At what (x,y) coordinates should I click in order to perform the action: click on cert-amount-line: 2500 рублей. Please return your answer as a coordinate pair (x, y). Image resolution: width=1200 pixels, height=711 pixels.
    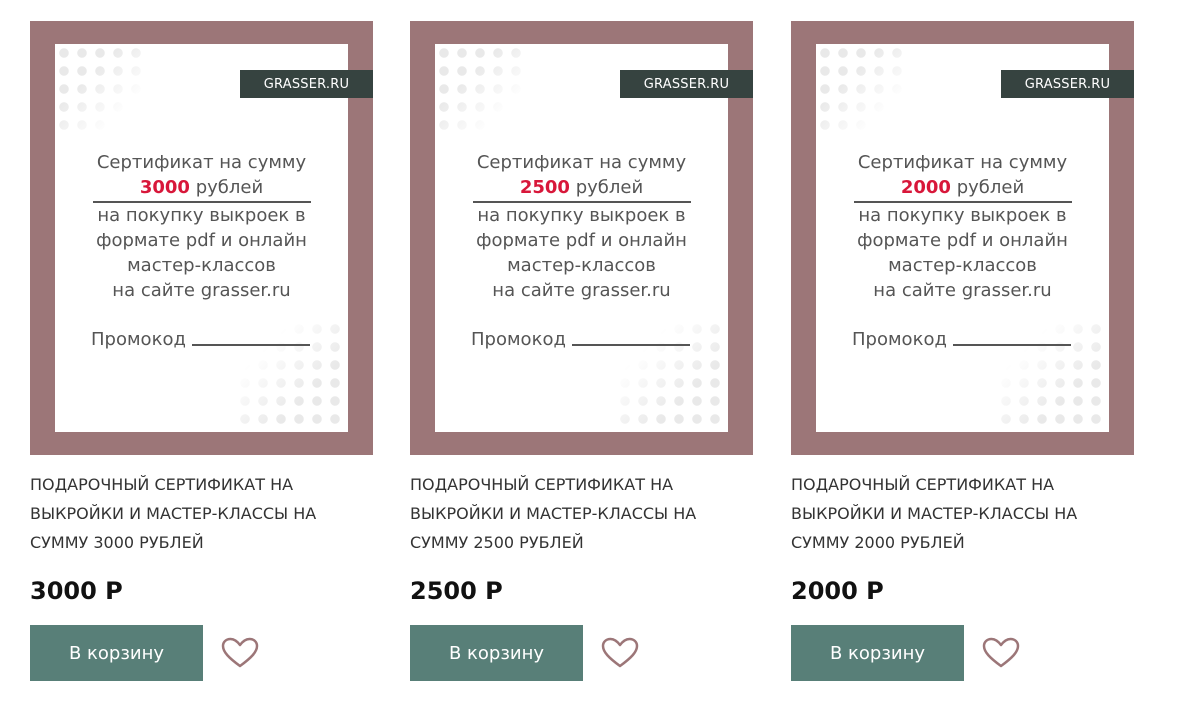
    Looking at the image, I should click on (581, 187).